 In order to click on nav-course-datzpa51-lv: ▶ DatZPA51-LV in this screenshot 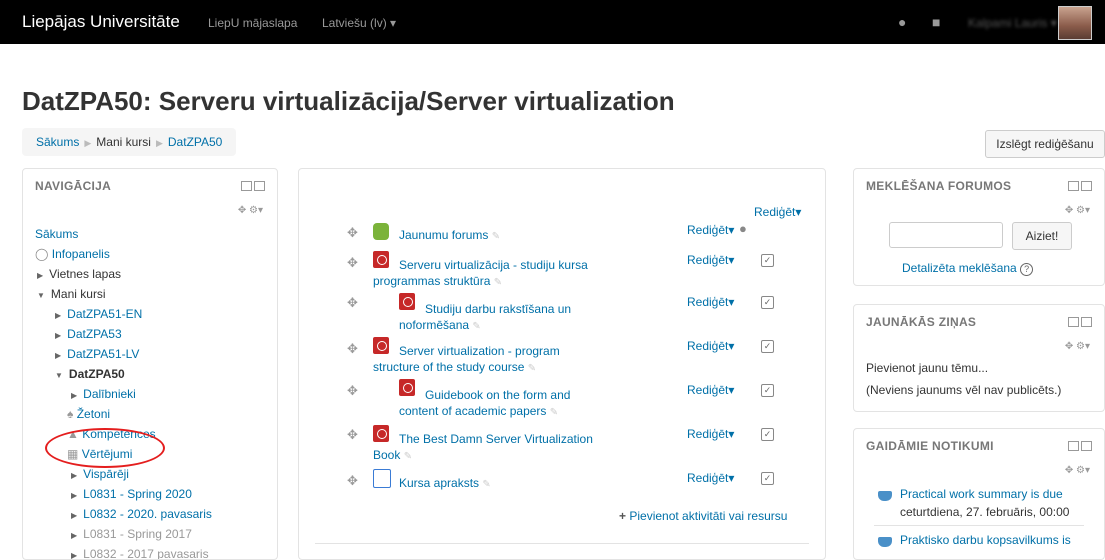, I will do `click(97, 354)`.